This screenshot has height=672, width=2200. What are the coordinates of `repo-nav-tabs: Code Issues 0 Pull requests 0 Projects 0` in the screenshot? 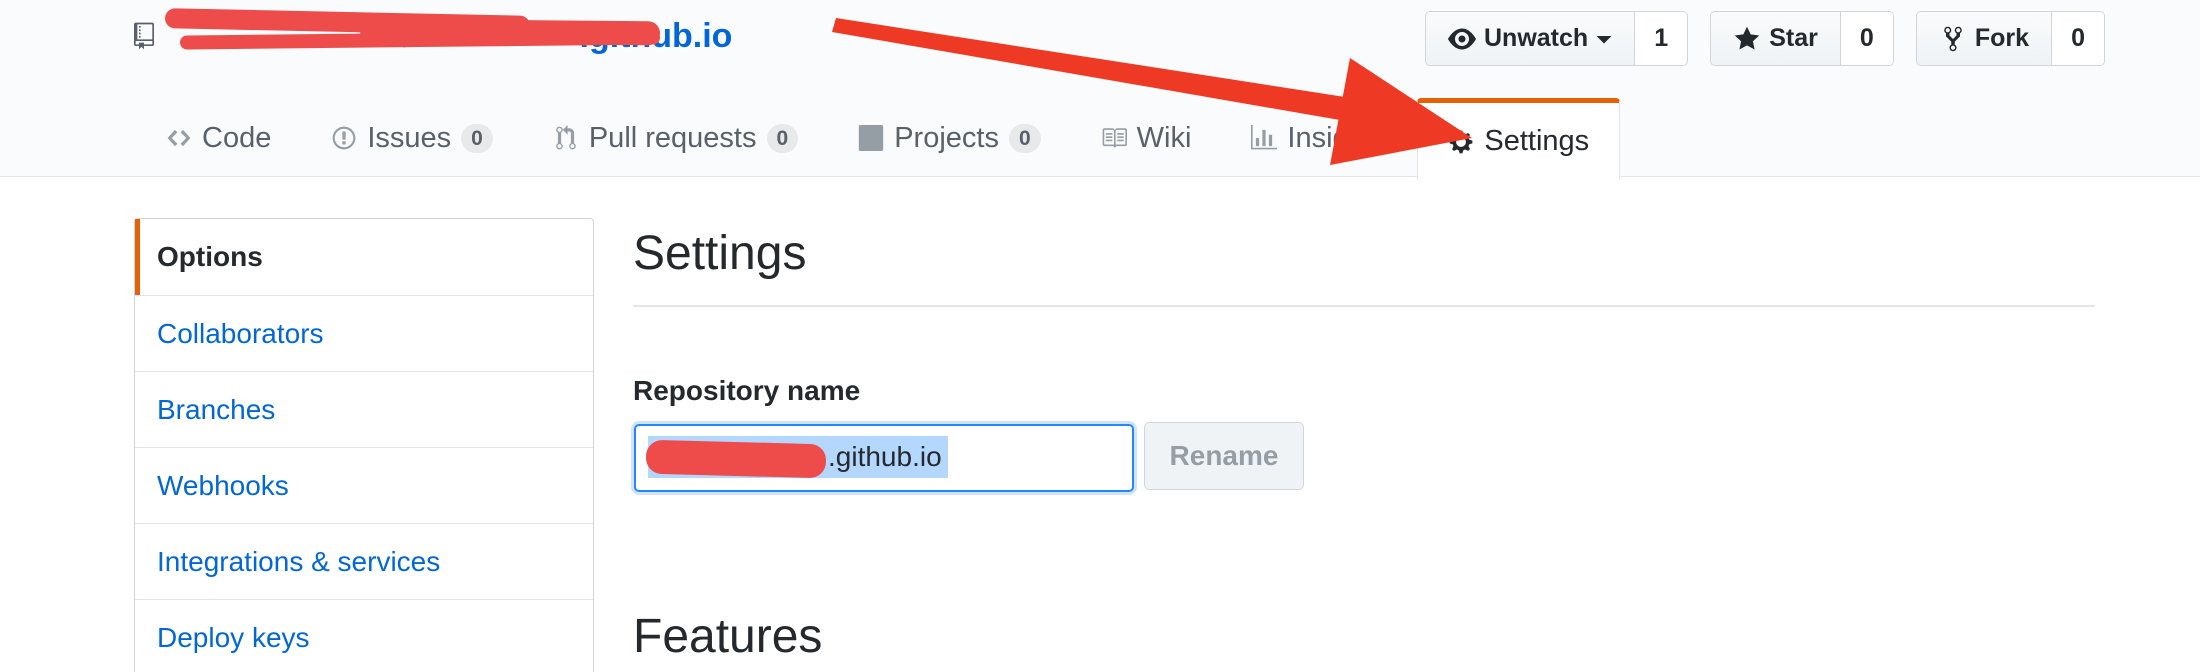 It's located at (878, 139).